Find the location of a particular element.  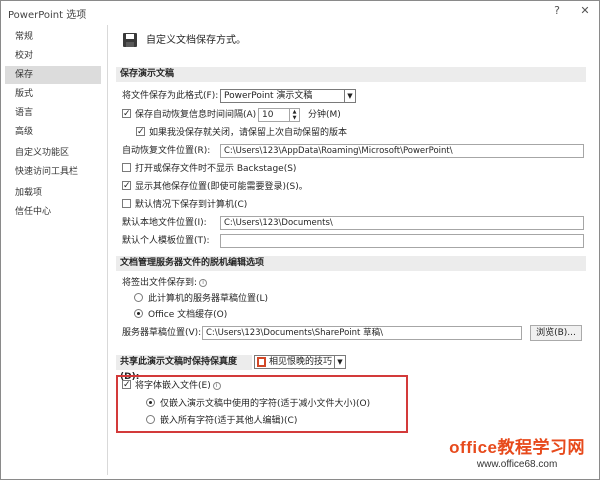

fidelity-presentation-value: 相见恨晚的技巧 is located at coordinates (301, 362).